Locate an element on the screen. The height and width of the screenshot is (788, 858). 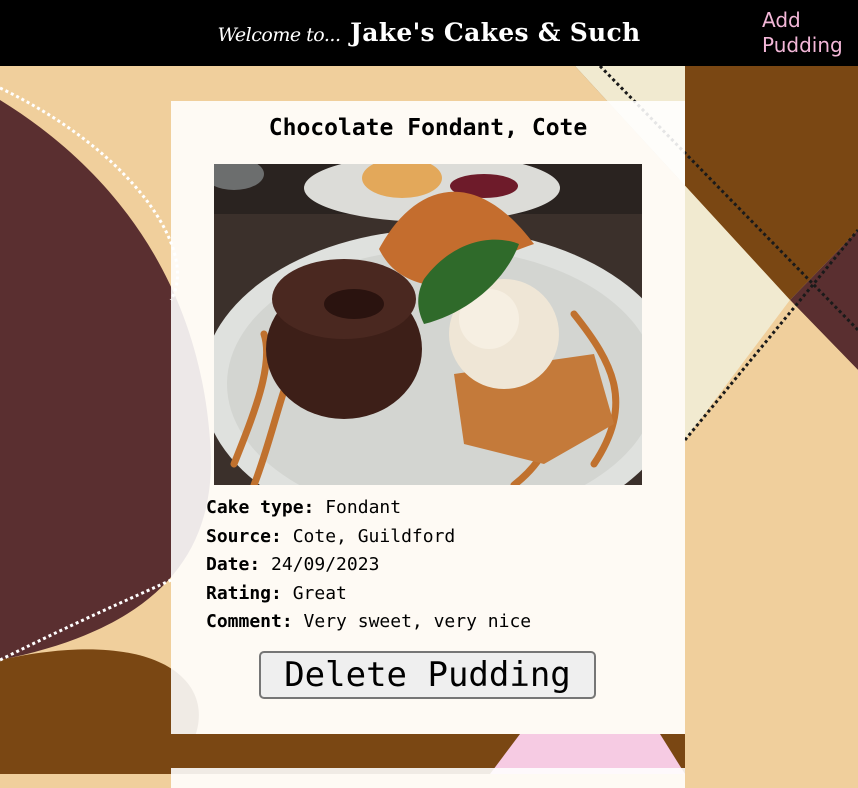
detail-label: Date: is located at coordinates (233, 564).